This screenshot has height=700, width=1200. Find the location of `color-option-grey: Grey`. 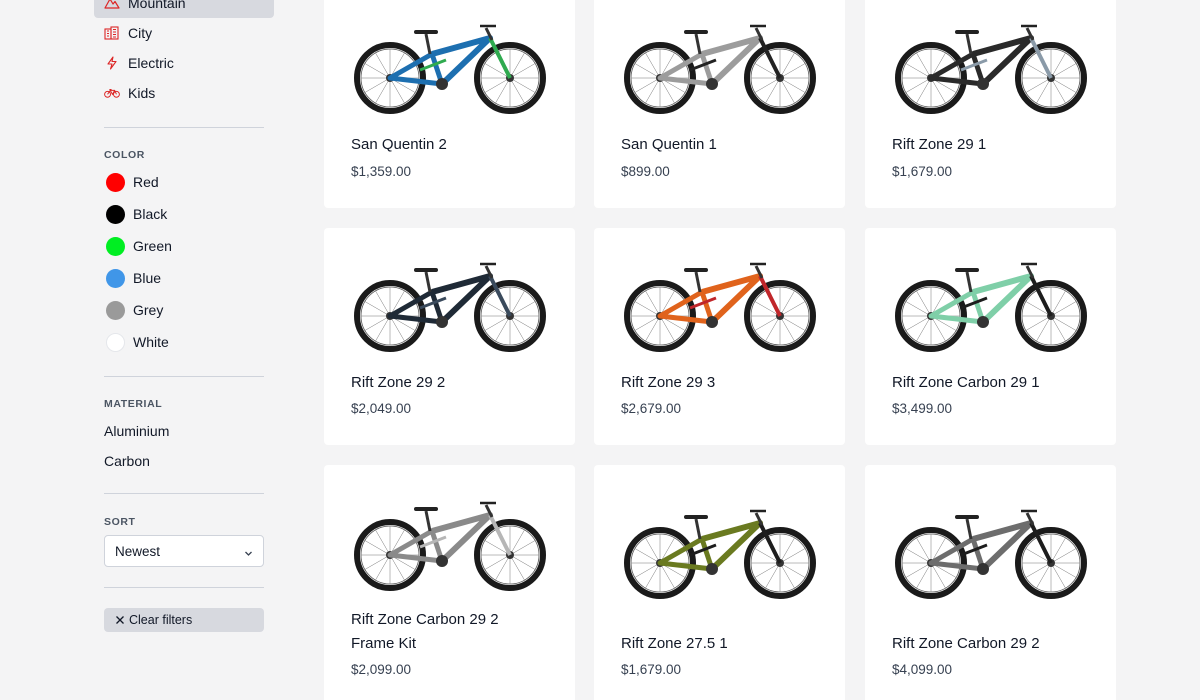

color-option-grey: Grey is located at coordinates (133, 310).